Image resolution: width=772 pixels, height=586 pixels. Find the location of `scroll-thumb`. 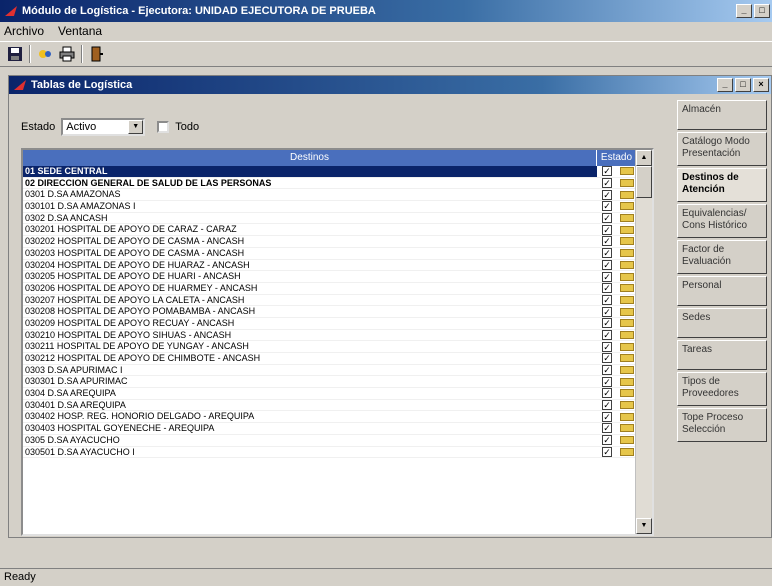

scroll-thumb is located at coordinates (644, 182).